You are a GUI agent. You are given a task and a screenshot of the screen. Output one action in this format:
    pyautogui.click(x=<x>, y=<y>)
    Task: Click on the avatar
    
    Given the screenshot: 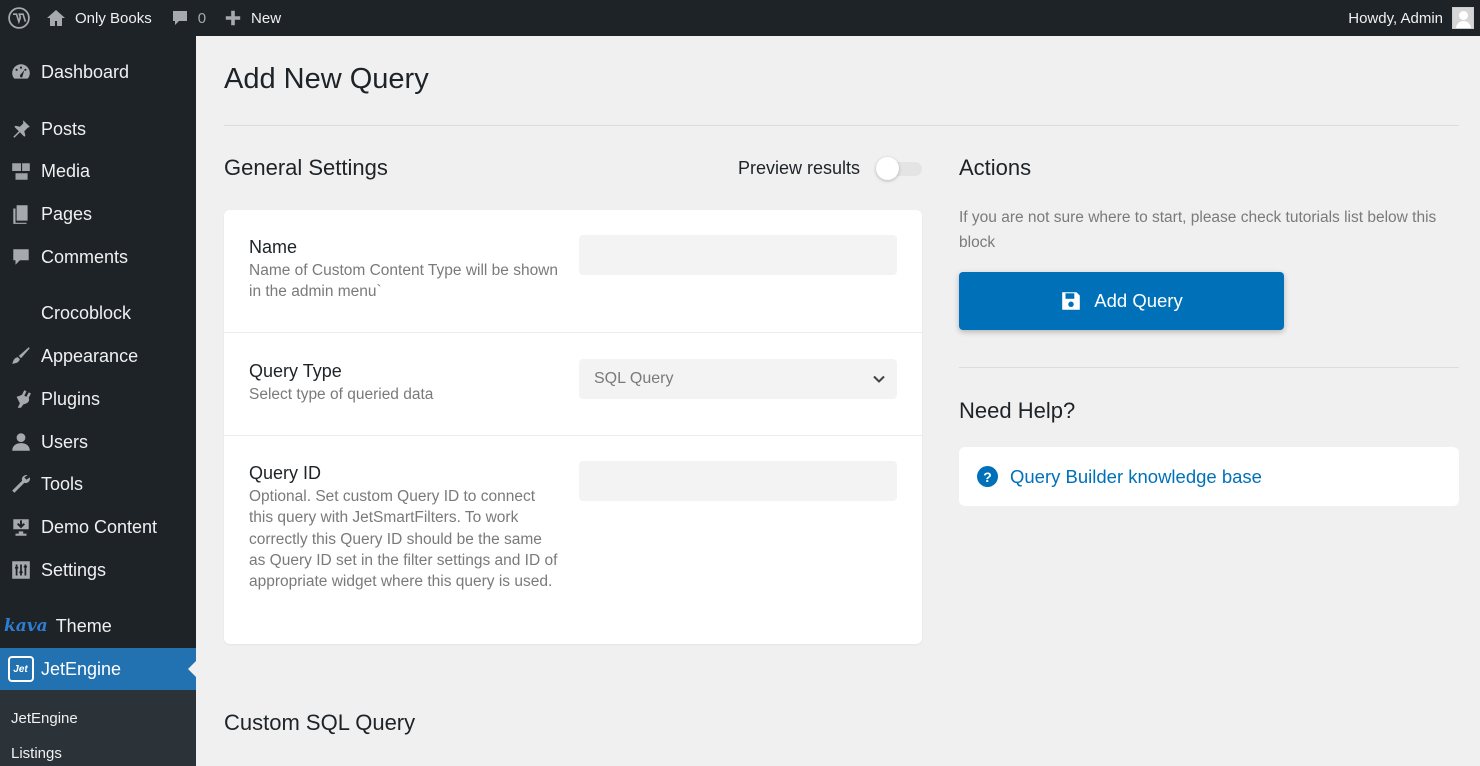 What is the action you would take?
    pyautogui.click(x=1463, y=18)
    